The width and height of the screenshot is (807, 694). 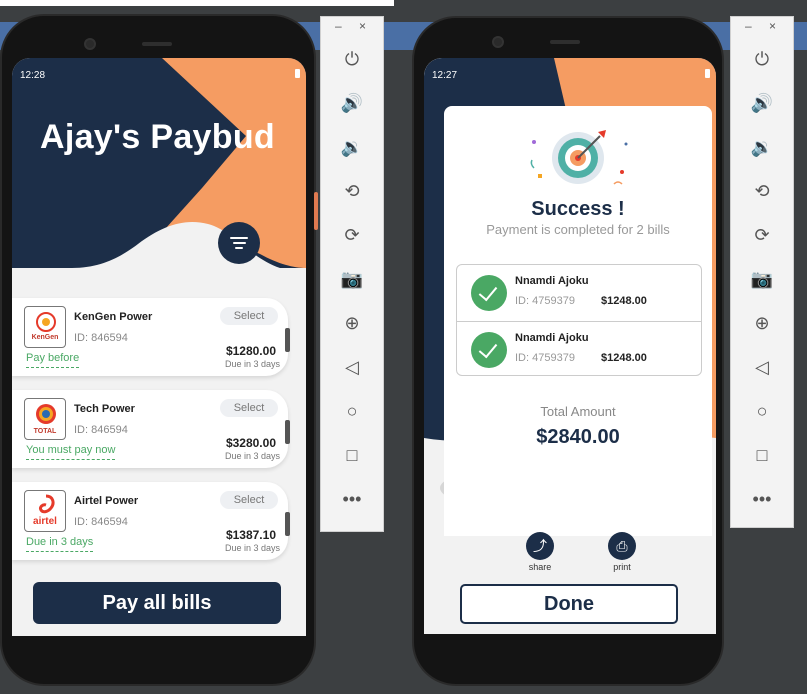 I want to click on success-subtitle: Payment is completed for 2 bills, so click(x=578, y=229).